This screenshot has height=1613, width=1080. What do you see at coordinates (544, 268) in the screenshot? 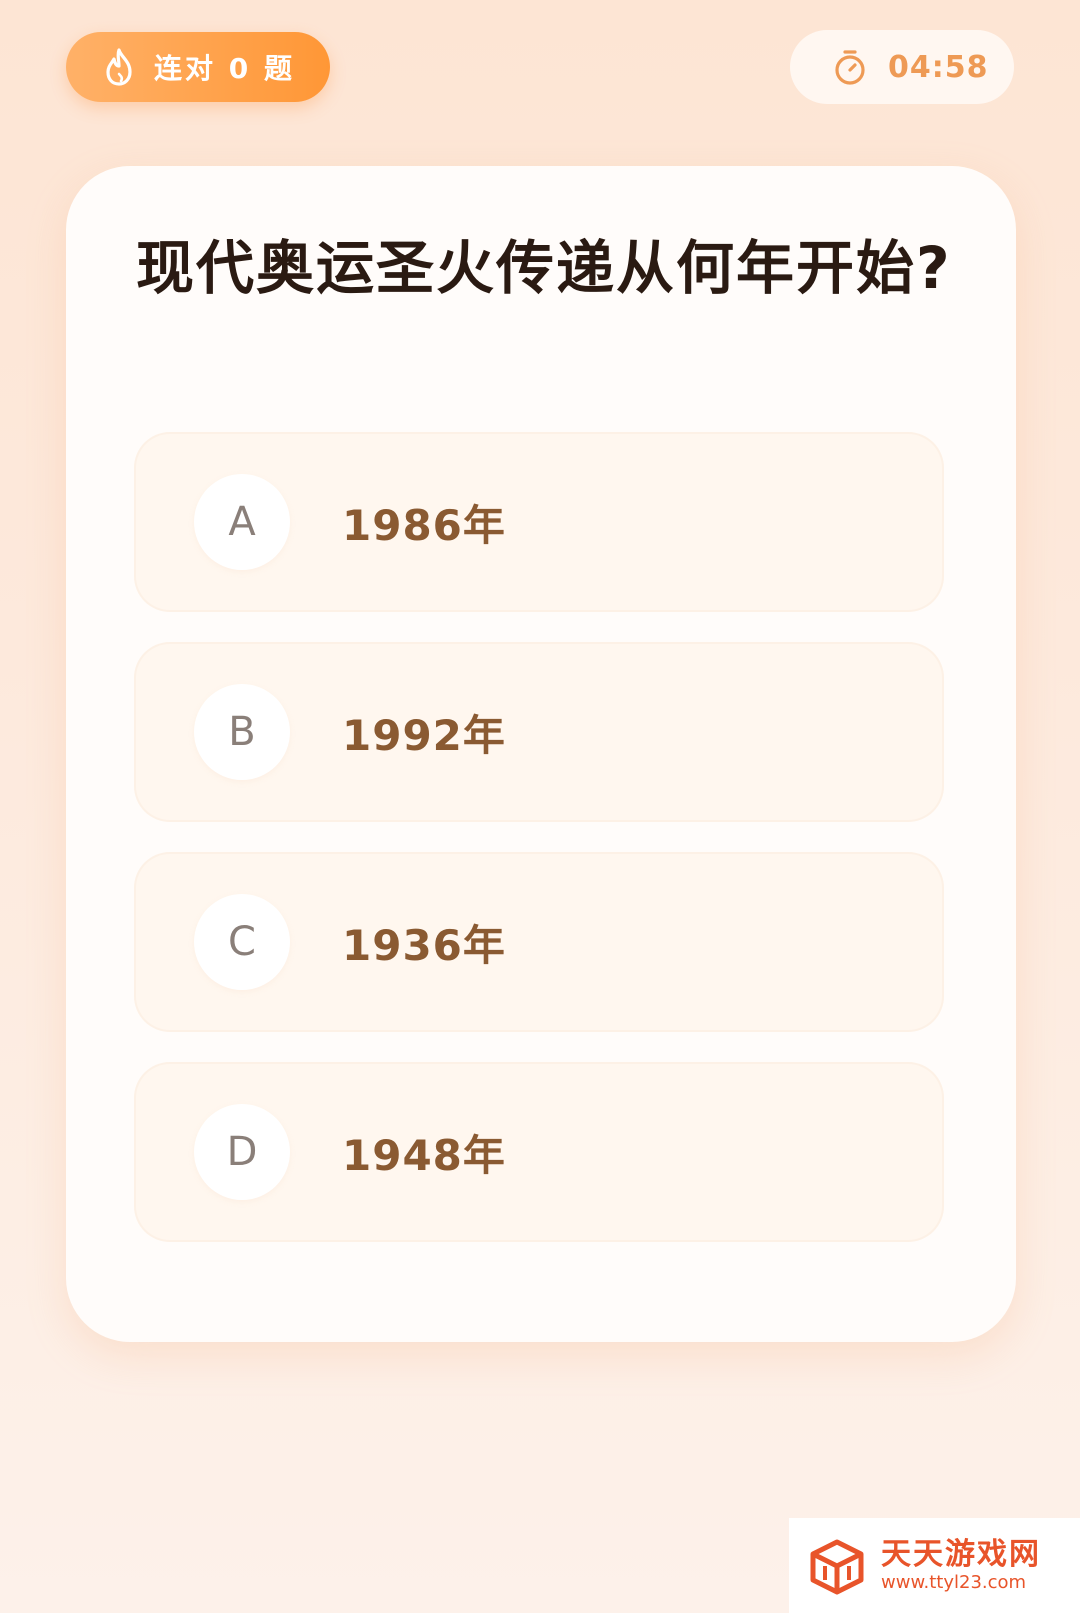
I see `question-text: 现代奥运圣火传递从何年开始?` at bounding box center [544, 268].